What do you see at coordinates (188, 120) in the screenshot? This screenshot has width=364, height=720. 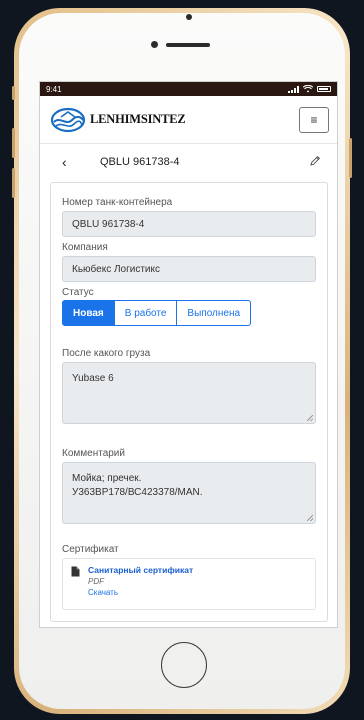 I see `navbar: LENHIMSINTEZ ≡` at bounding box center [188, 120].